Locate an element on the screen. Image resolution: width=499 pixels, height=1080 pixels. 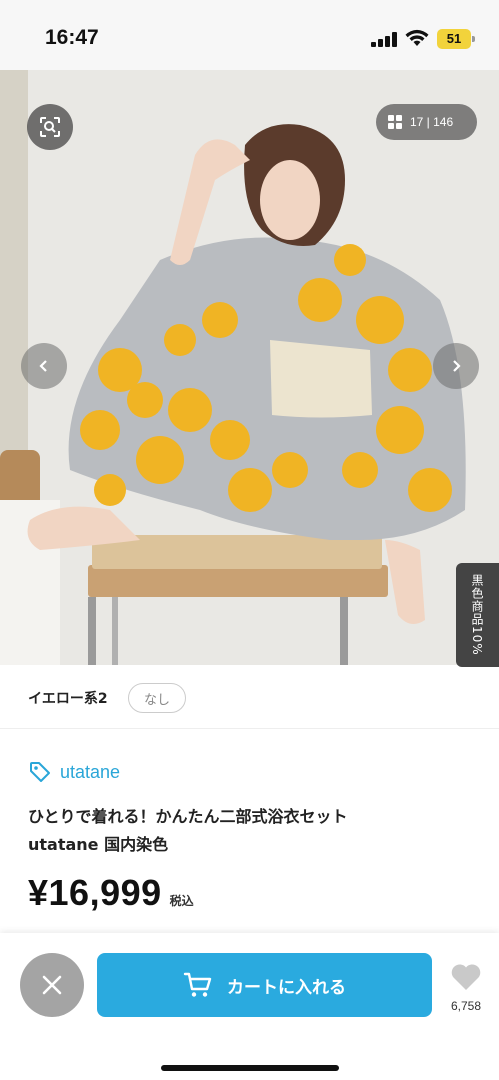
heart-icon is located at coordinates (466, 977).